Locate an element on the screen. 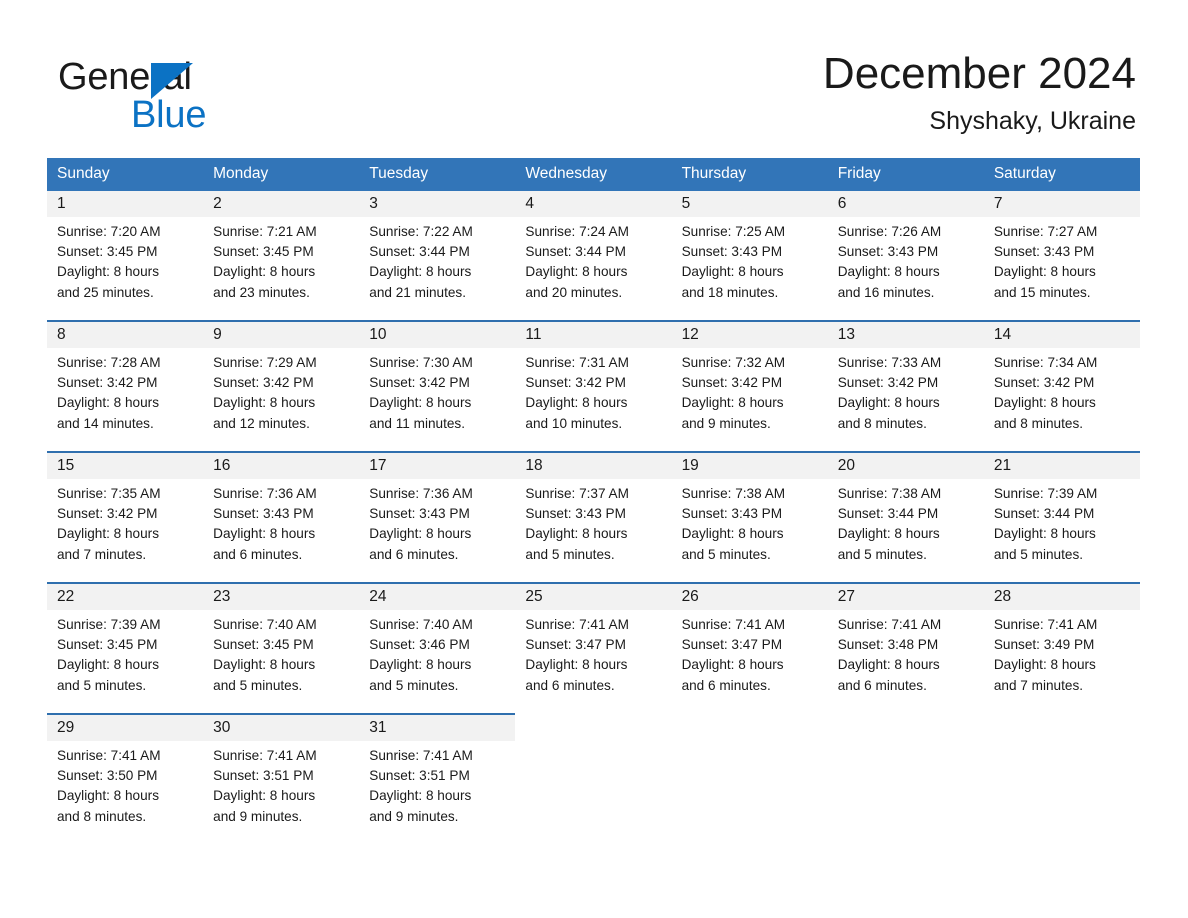  day-number: 4 is located at coordinates (593, 204).